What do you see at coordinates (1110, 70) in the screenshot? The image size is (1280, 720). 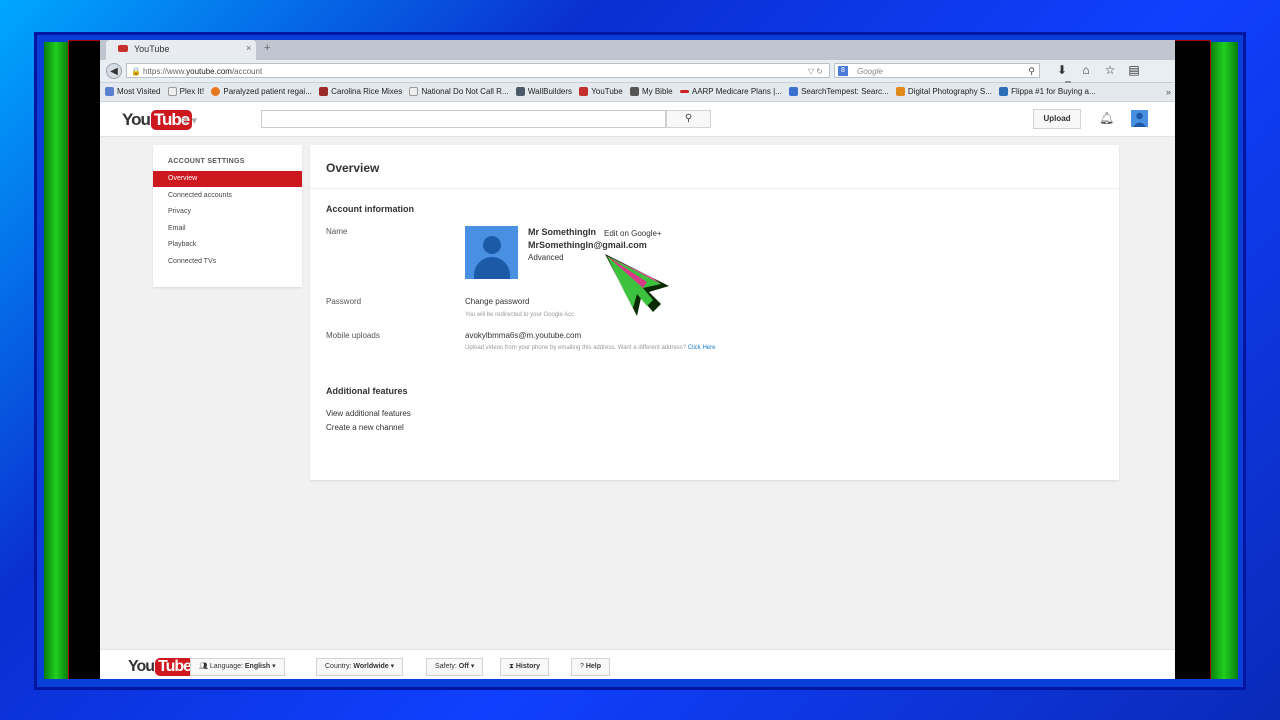 I see `bookmark-star-icon: ☆` at bounding box center [1110, 70].